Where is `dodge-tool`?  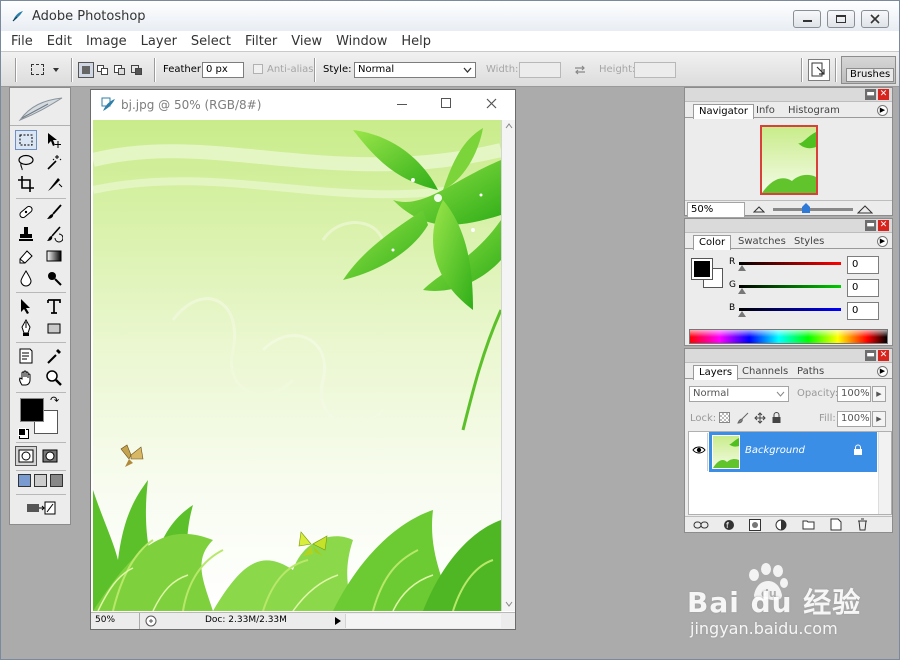
dodge-tool is located at coordinates (54, 278).